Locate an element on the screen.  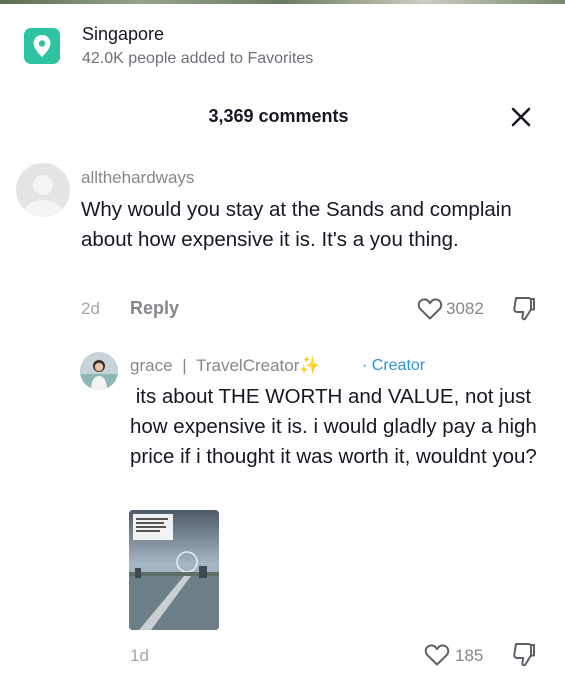
comment-count: 3,369 comments is located at coordinates (278, 116).